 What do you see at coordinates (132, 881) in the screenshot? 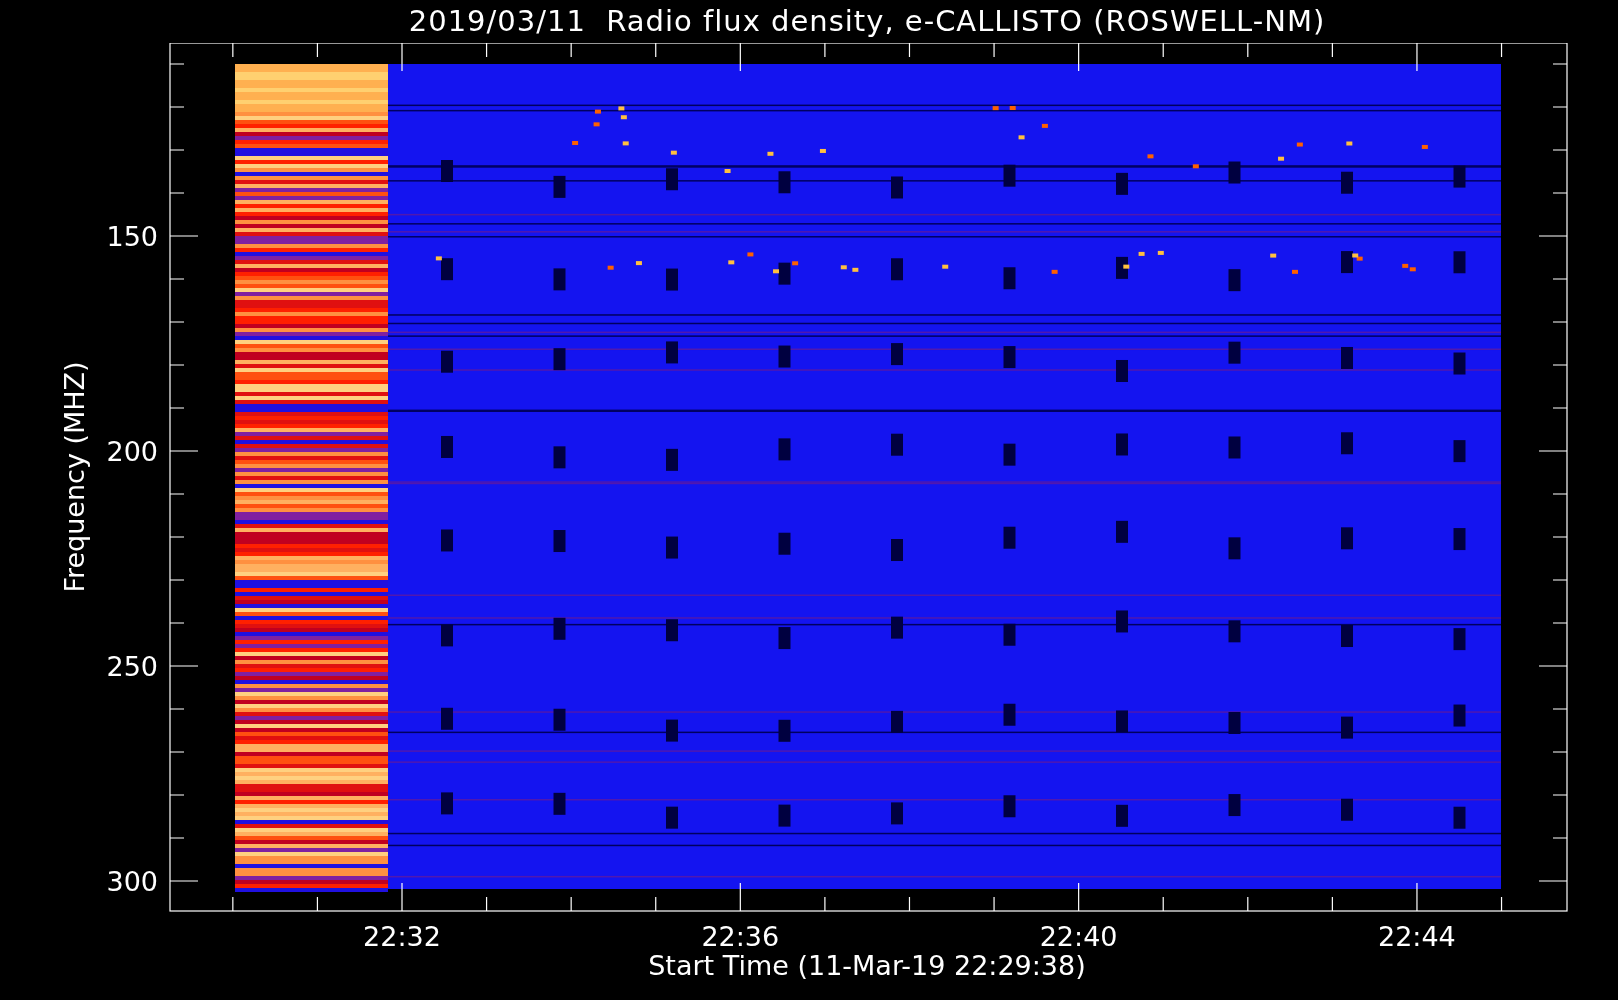
I see `tick-label: 300` at bounding box center [132, 881].